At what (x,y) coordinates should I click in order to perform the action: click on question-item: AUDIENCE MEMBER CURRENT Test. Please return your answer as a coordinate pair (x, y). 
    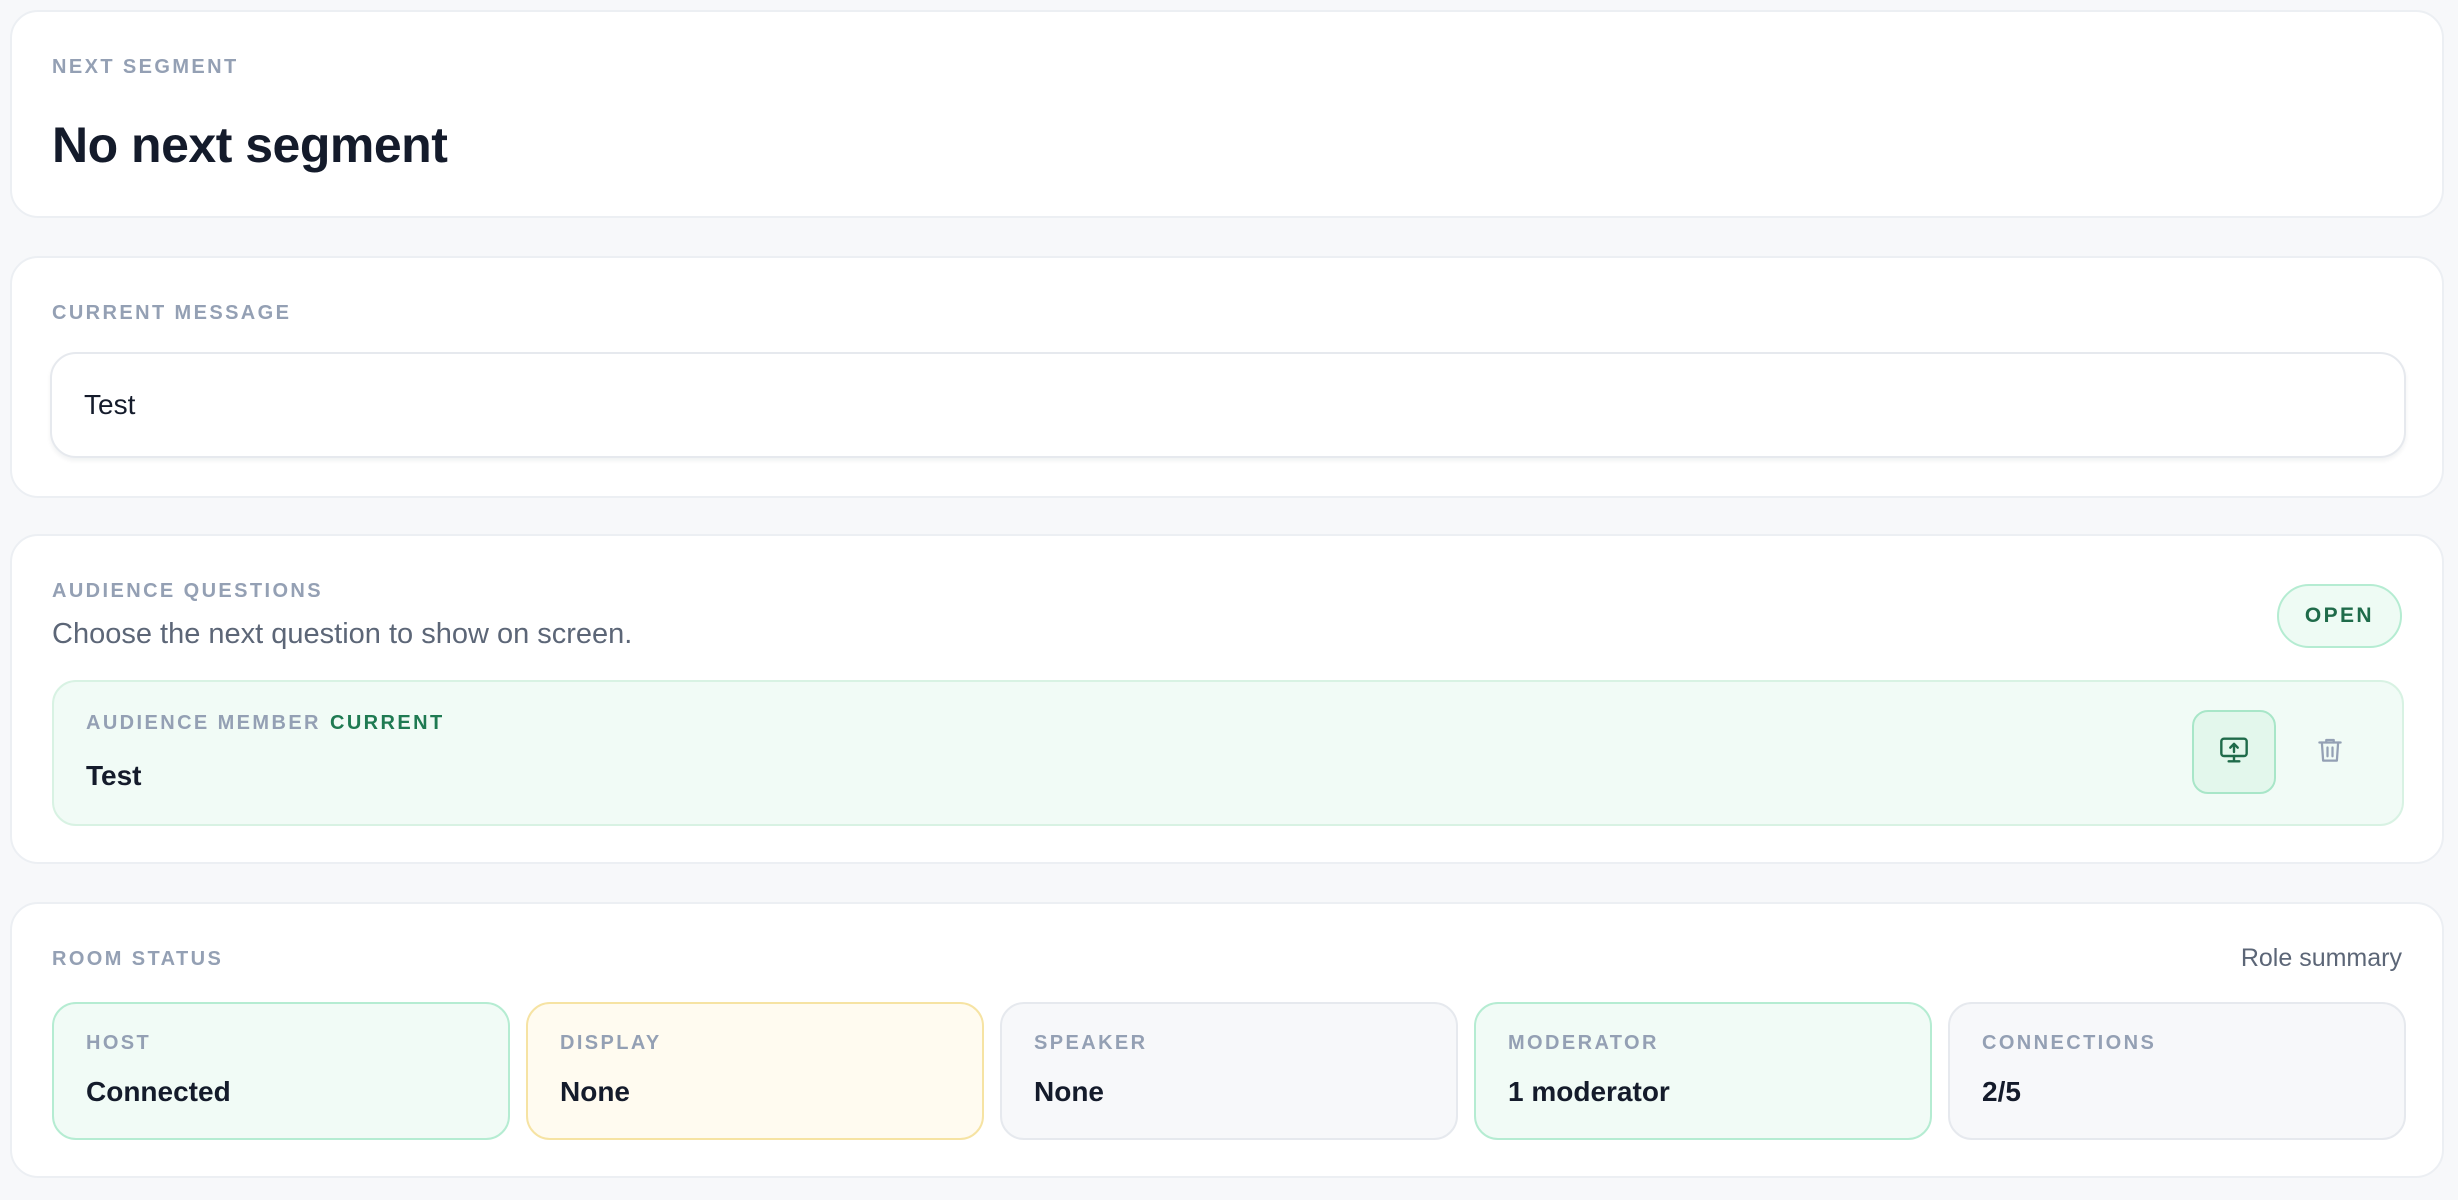
    Looking at the image, I should click on (1228, 753).